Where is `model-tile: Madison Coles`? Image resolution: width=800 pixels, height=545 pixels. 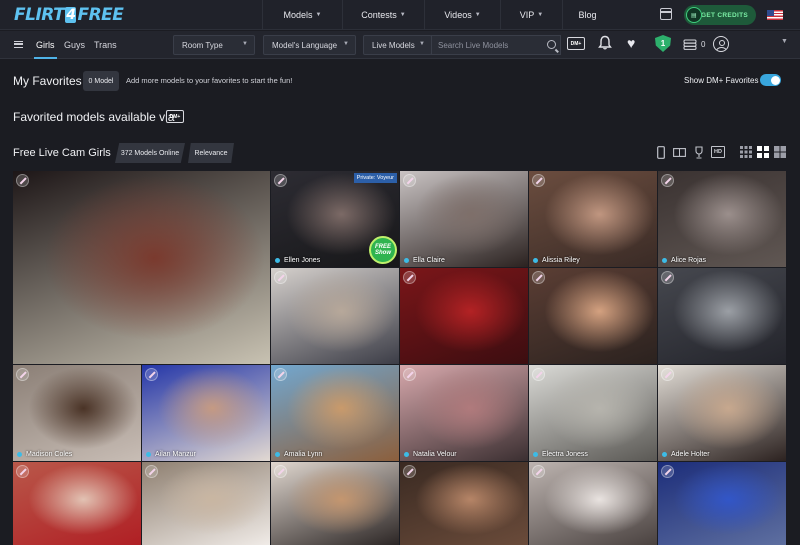
model-tile: Madison Coles is located at coordinates (77, 413).